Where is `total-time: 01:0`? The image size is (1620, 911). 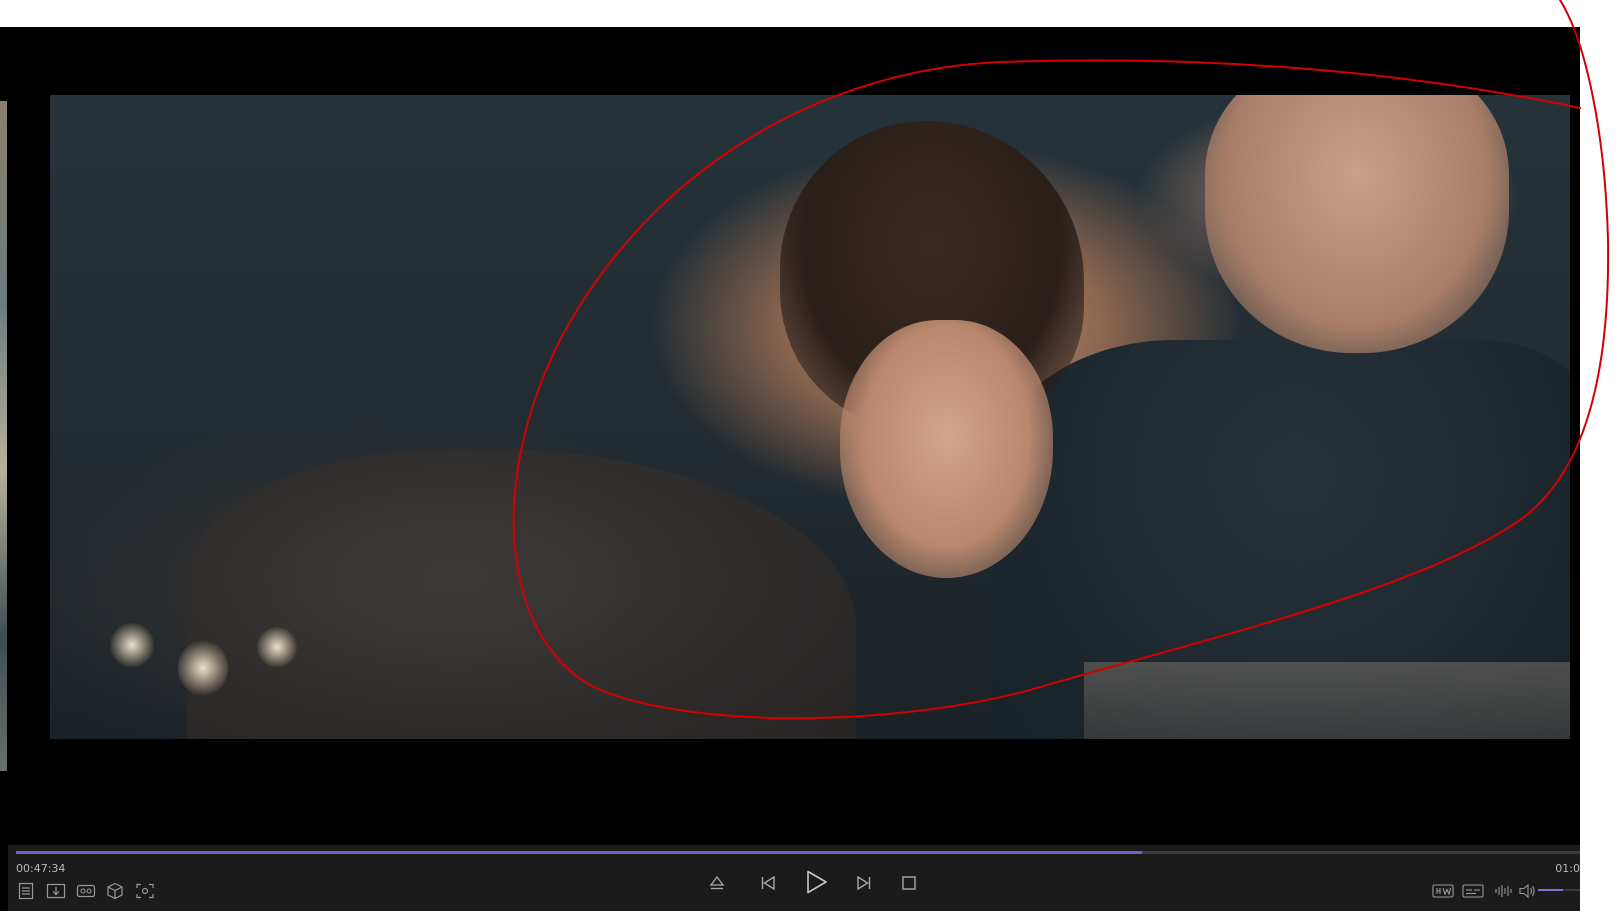
total-time: 01:0 is located at coordinates (1567, 868).